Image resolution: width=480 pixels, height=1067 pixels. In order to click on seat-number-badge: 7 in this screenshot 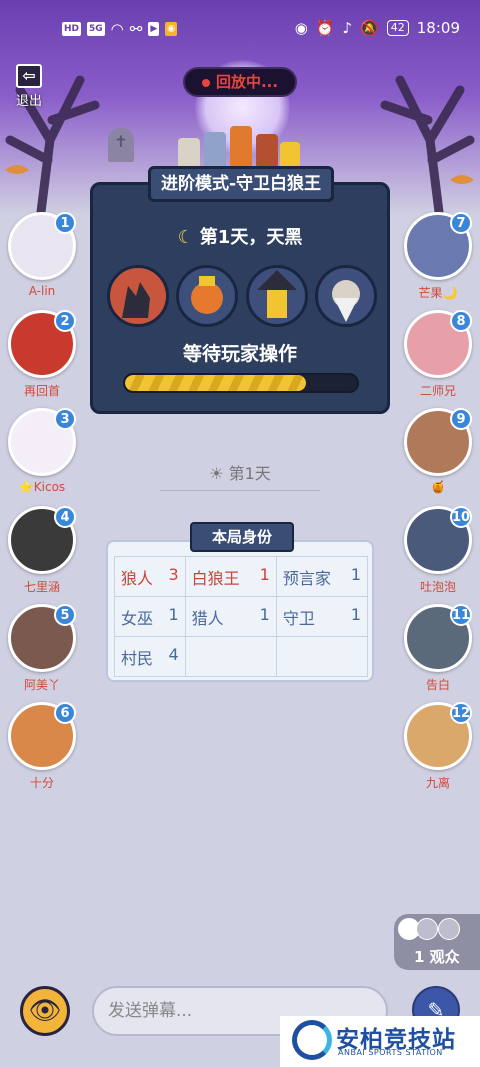, I will do `click(461, 223)`.